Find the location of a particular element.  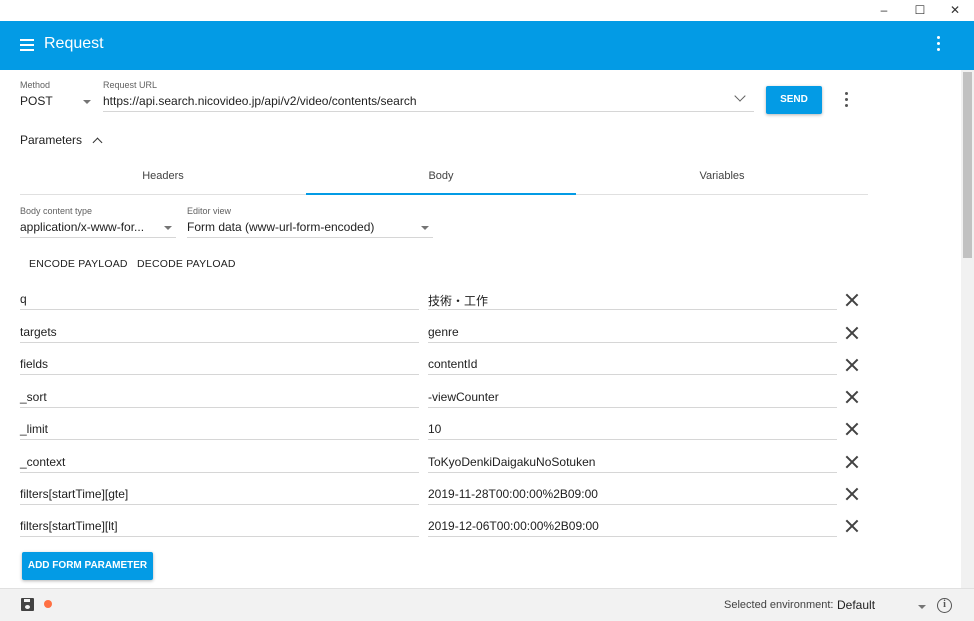

param-value-input: -viewCounter is located at coordinates (463, 397).